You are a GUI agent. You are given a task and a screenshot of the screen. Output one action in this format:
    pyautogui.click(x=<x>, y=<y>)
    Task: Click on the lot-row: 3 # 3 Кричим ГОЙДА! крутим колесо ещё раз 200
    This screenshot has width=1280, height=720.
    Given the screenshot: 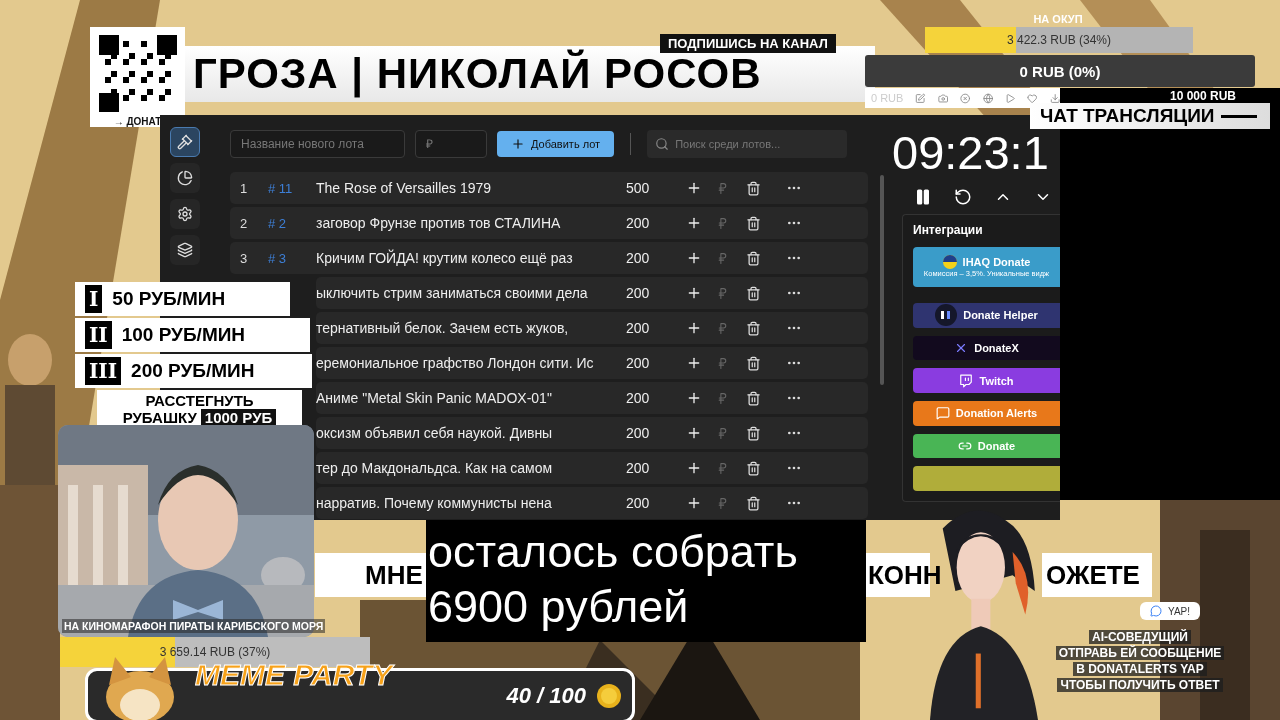 What is the action you would take?
    pyautogui.click(x=549, y=258)
    